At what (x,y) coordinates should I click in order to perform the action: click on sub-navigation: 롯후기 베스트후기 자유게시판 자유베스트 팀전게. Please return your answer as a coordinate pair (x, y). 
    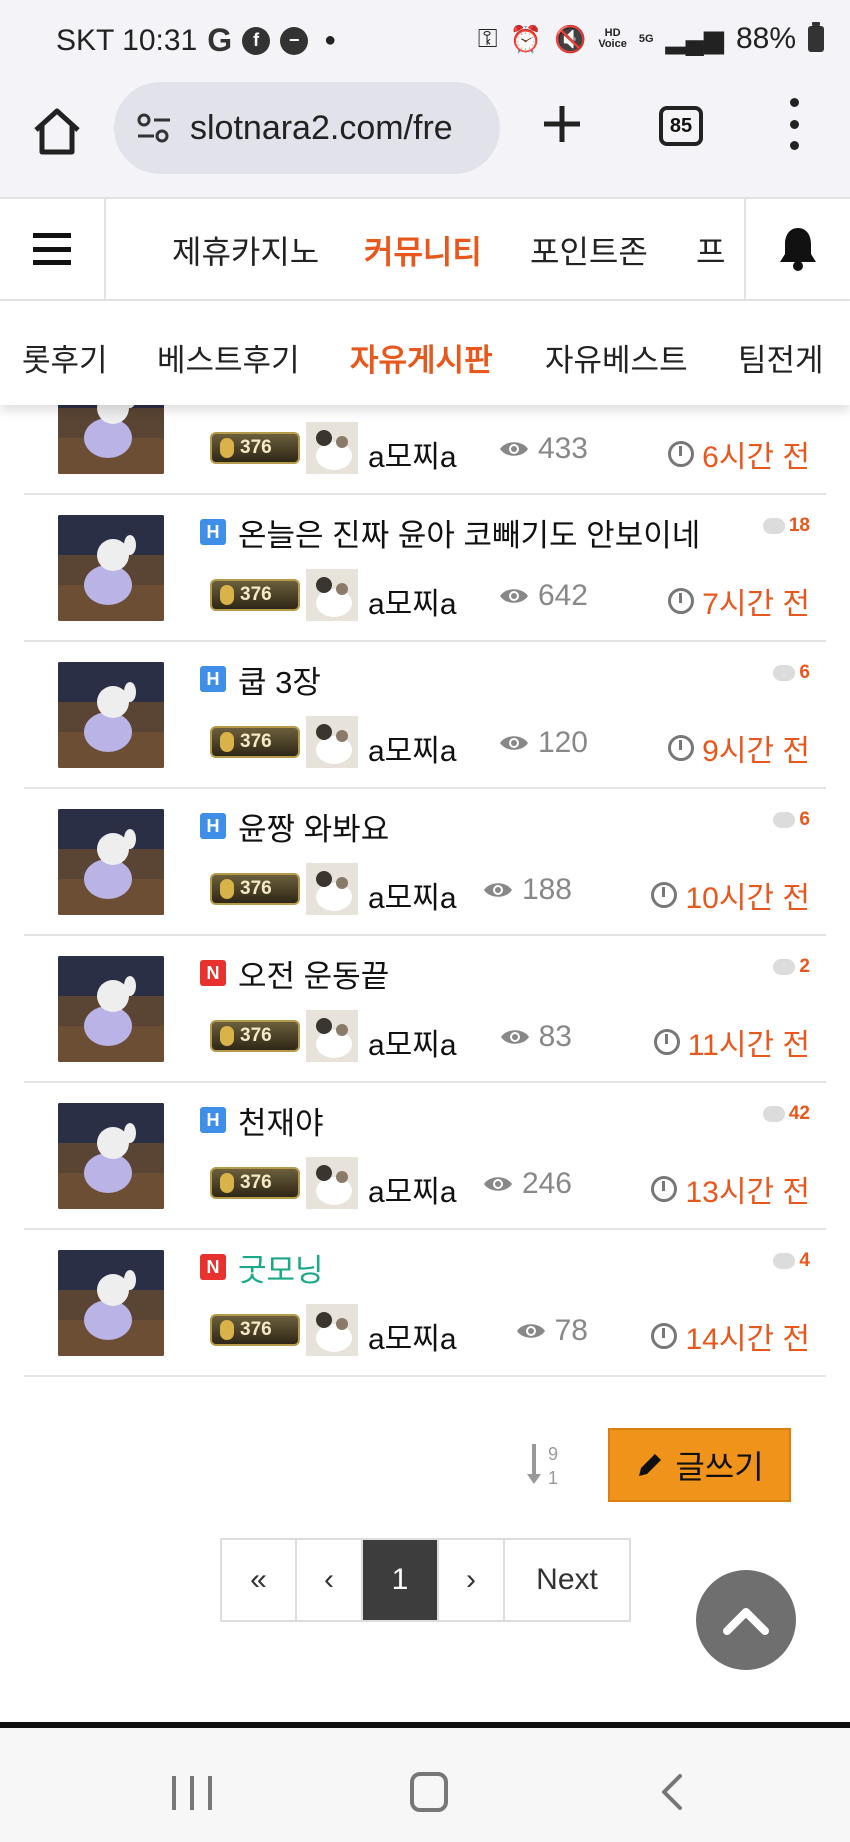
    Looking at the image, I should click on (425, 353).